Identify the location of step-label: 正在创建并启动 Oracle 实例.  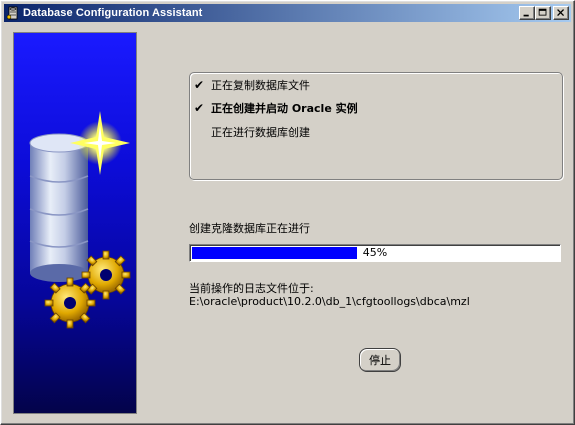
(284, 108).